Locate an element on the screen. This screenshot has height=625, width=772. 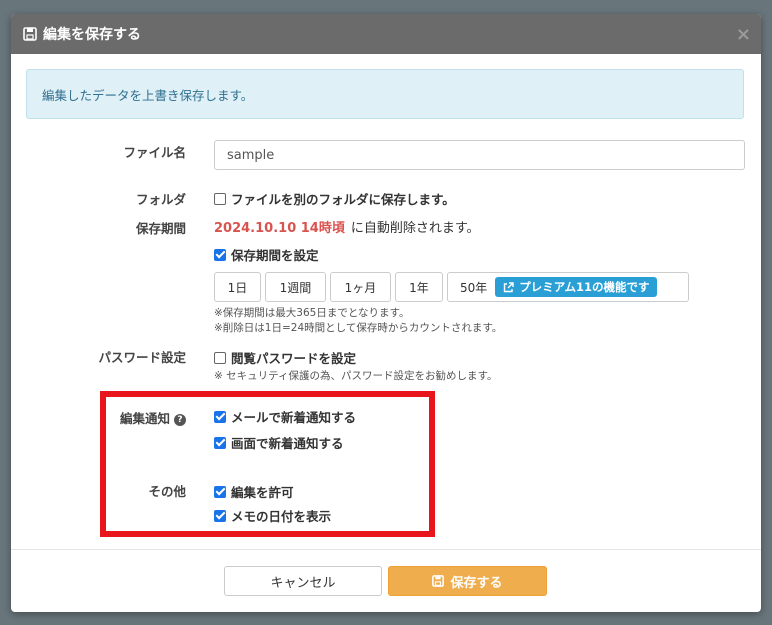
notify-screen-option: 画面で新着通知する is located at coordinates (279, 442).